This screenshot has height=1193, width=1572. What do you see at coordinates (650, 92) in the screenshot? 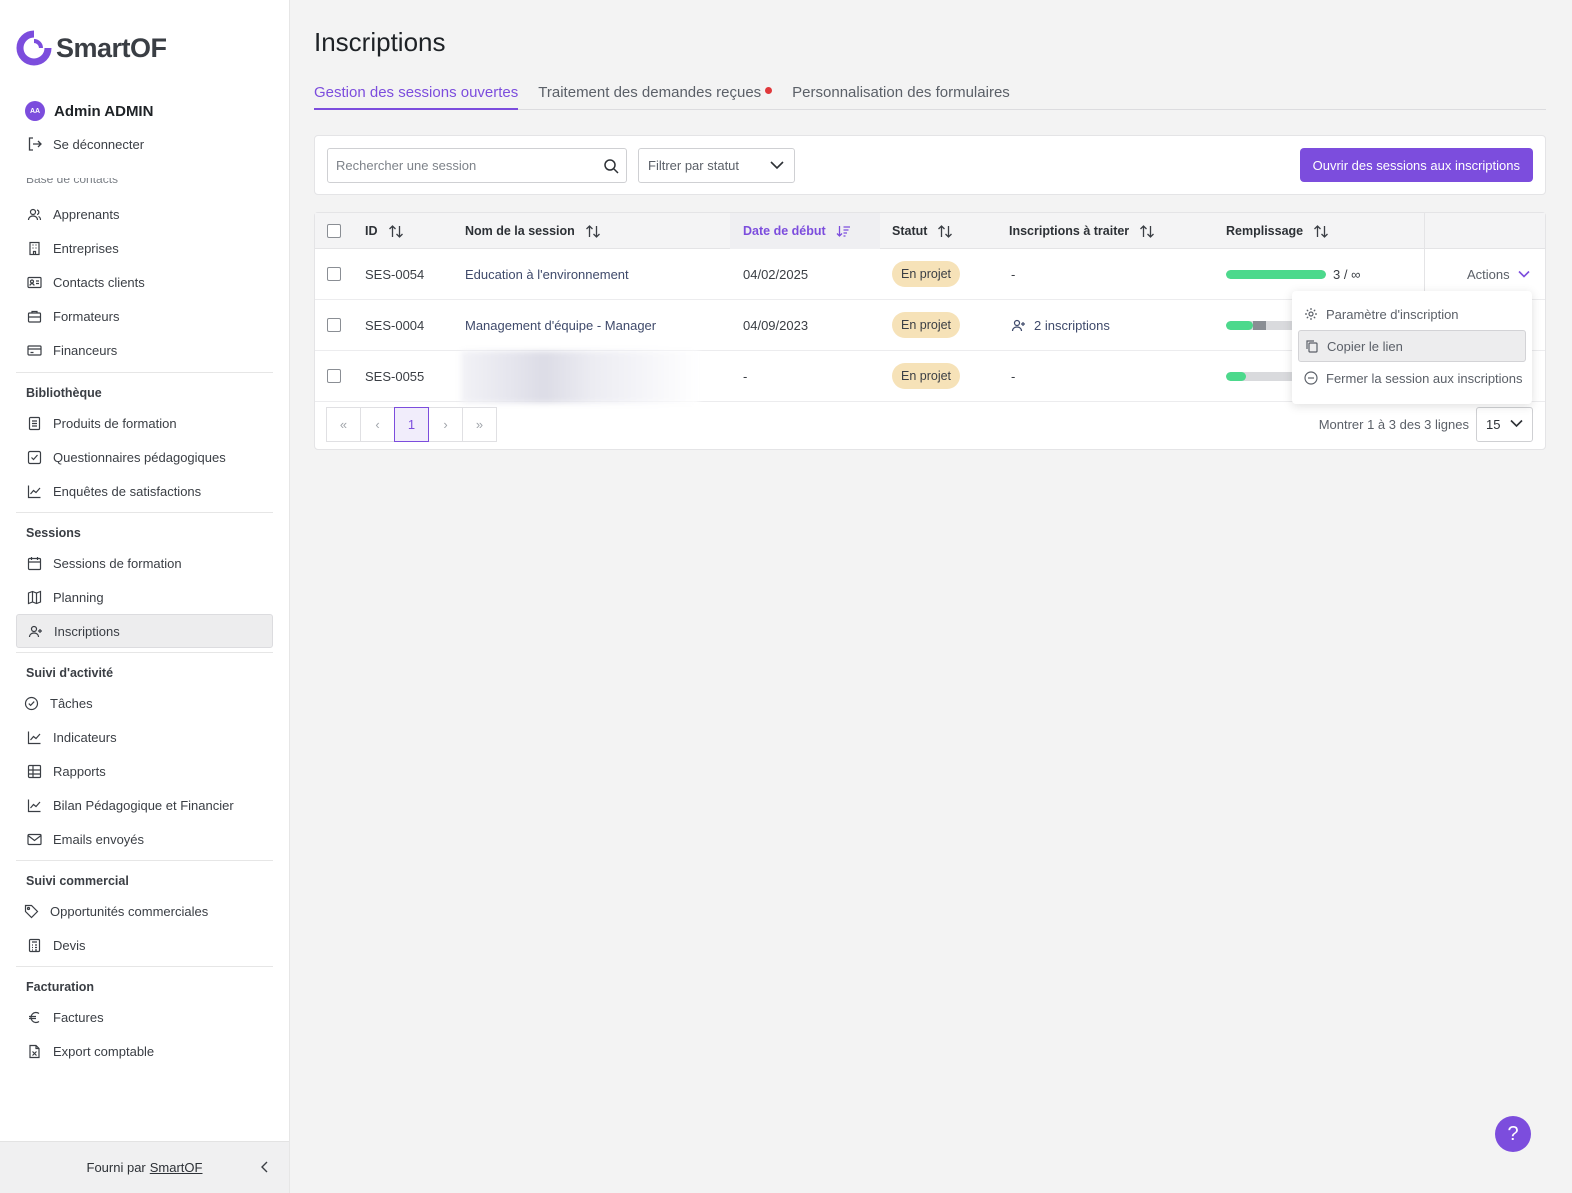
I see `tab-label: Traitement des demandes reçues` at bounding box center [650, 92].